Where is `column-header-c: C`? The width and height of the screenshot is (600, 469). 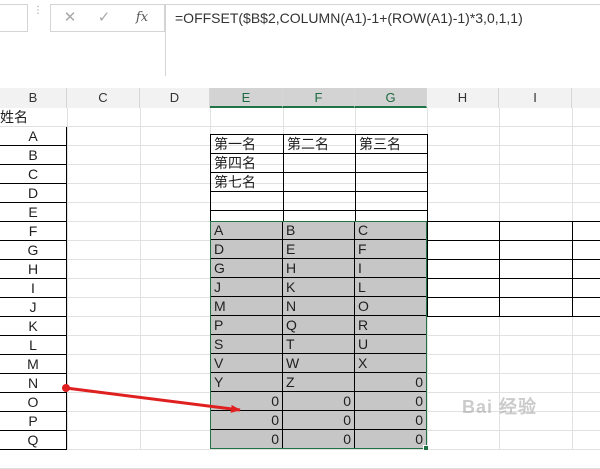
column-header-c: C is located at coordinates (103, 98).